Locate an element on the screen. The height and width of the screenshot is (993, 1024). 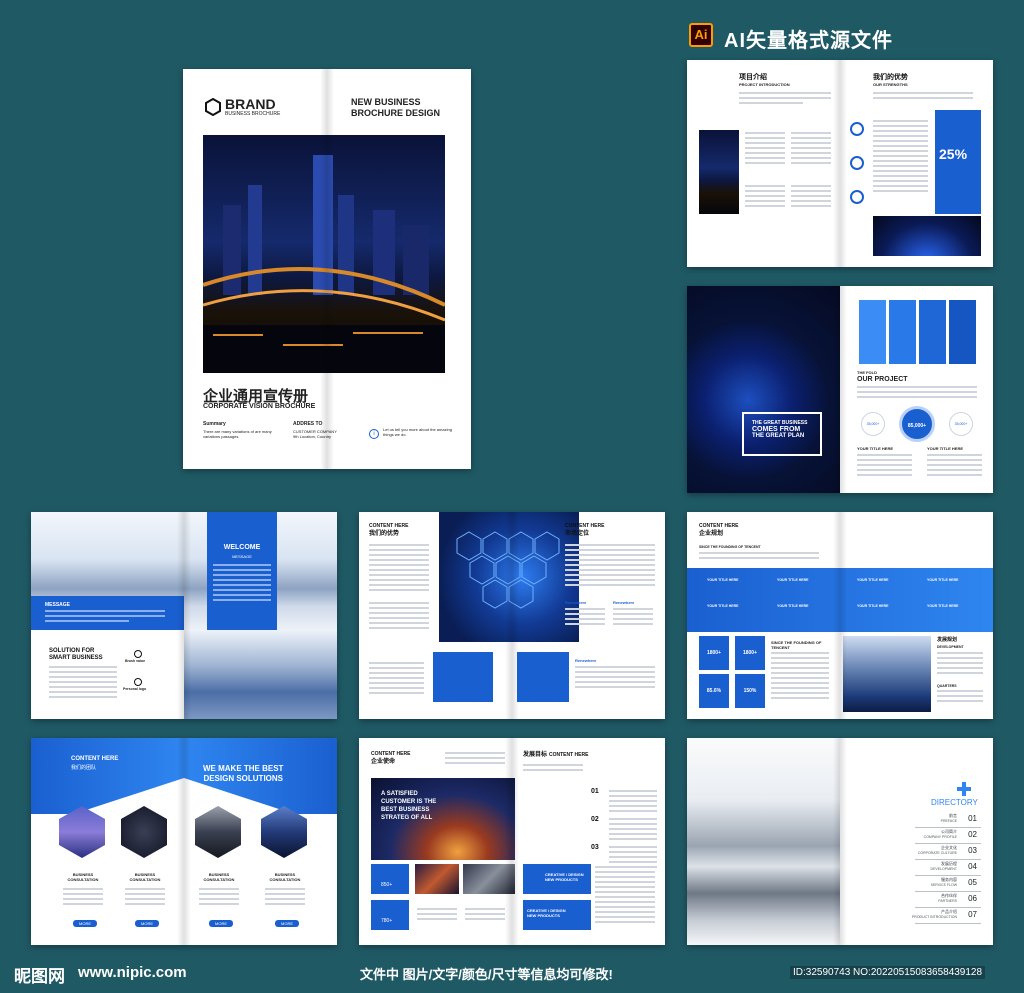
cover-title-en: CORPORATE VISION BROCHURE is located at coordinates (259, 406).